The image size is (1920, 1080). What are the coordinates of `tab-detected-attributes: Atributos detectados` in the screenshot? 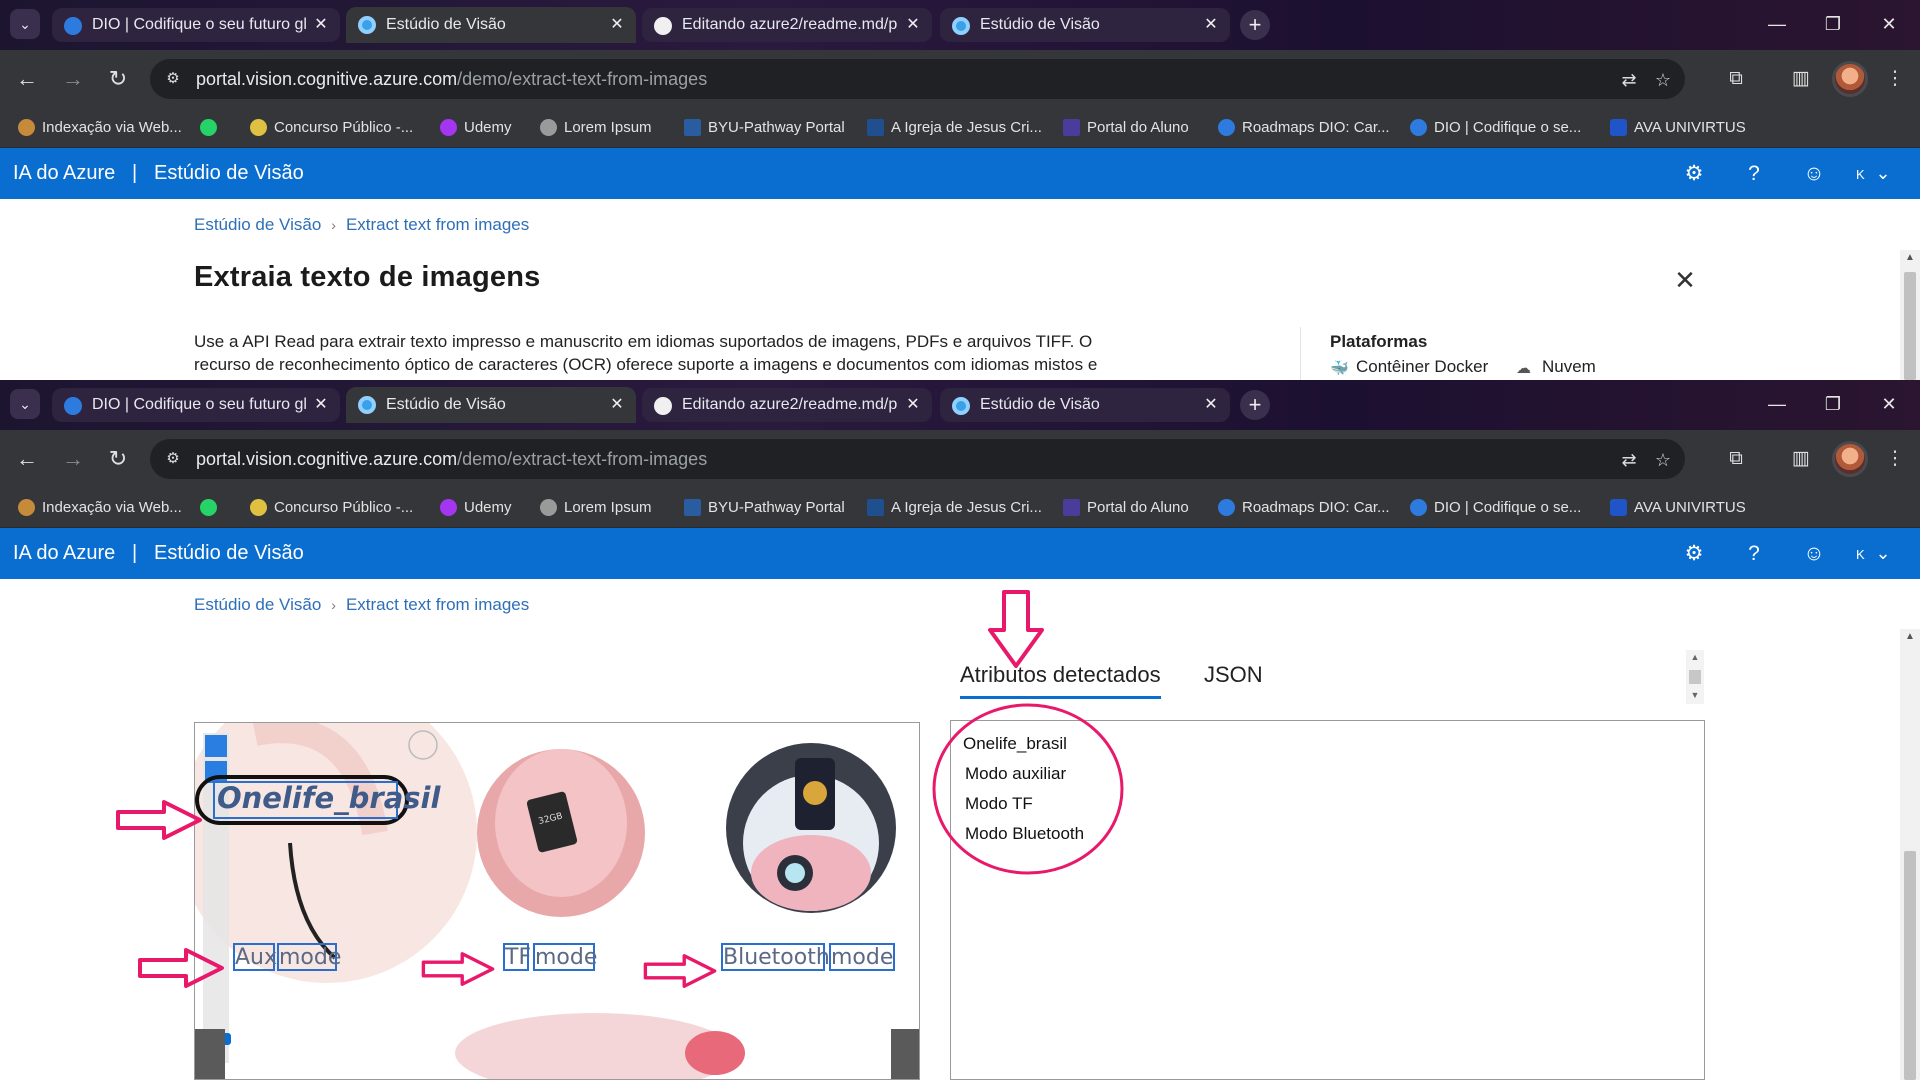 It's located at (1060, 680).